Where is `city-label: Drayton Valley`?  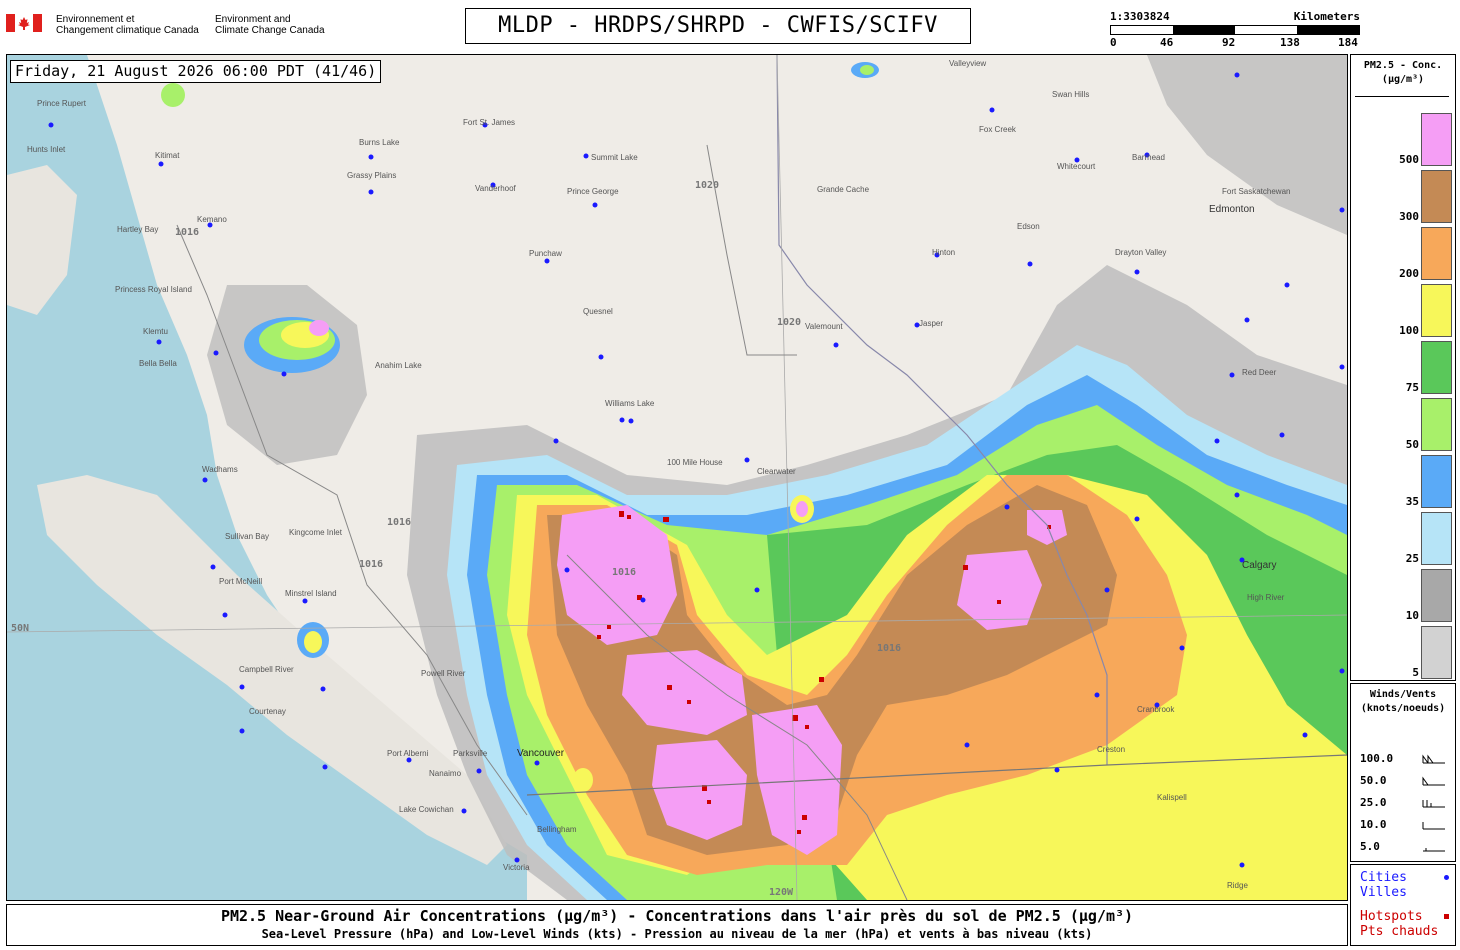
city-label: Drayton Valley is located at coordinates (1141, 252).